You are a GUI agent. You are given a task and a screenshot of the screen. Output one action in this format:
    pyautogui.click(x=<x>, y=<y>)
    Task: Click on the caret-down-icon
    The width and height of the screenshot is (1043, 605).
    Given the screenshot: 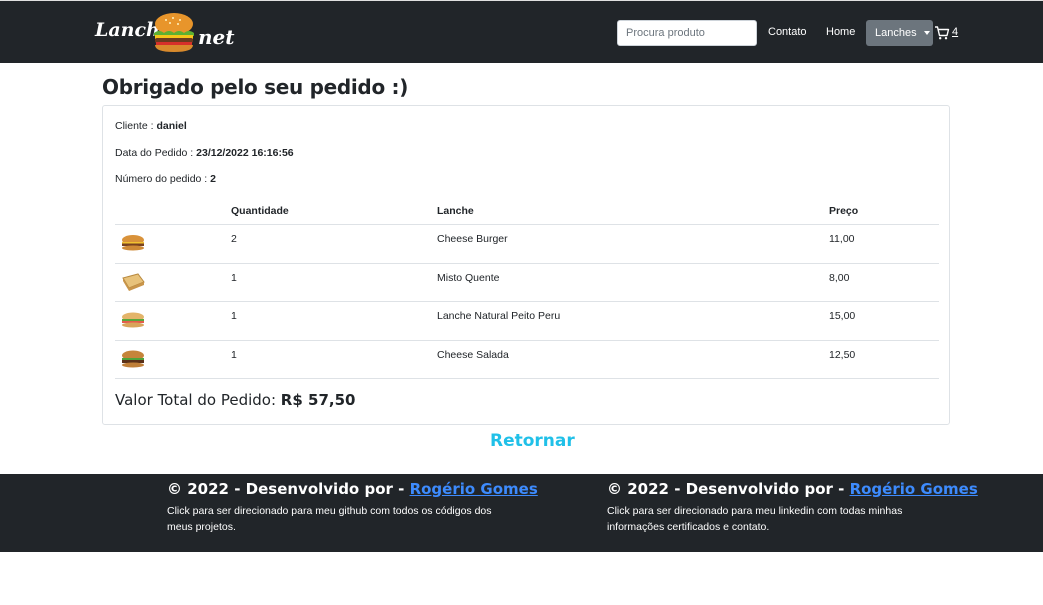 What is the action you would take?
    pyautogui.click(x=926, y=33)
    